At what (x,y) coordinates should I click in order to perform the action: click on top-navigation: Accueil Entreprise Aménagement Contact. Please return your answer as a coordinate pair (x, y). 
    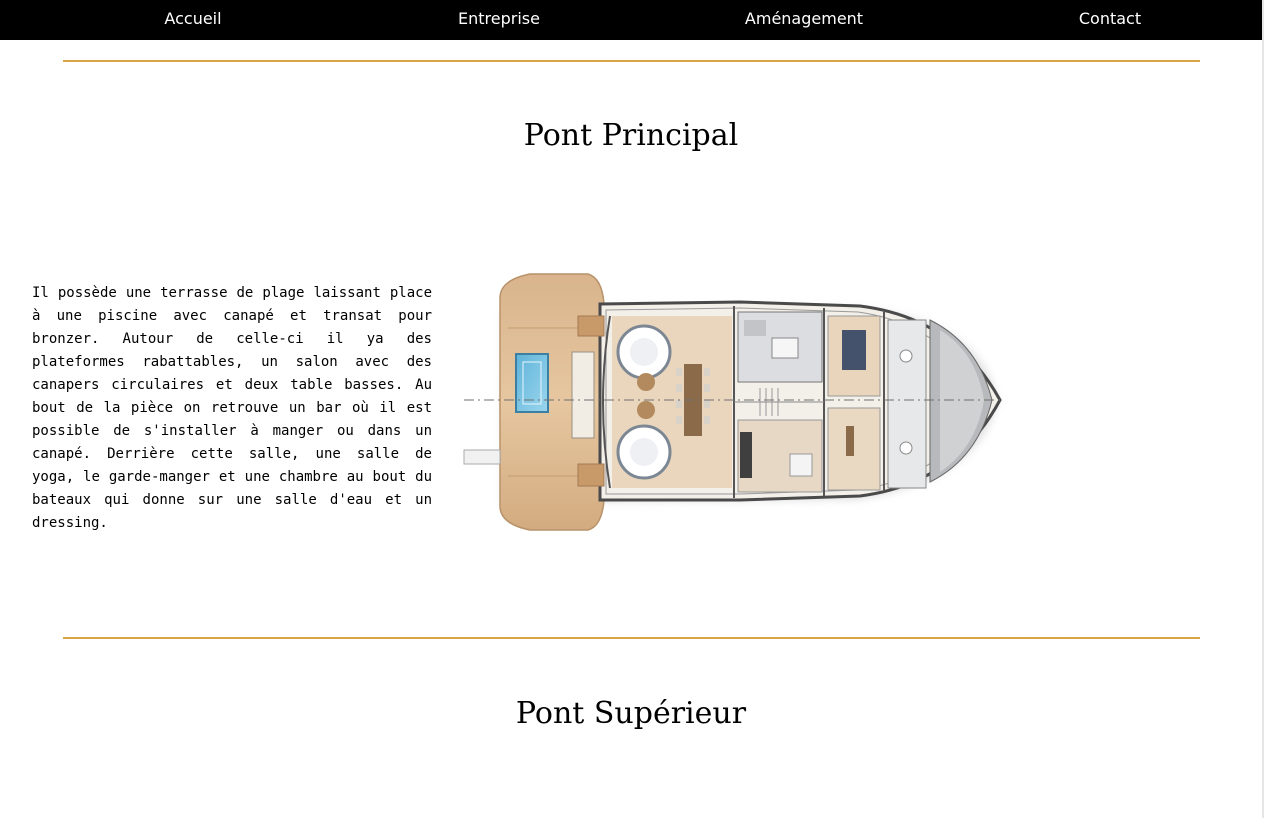
    Looking at the image, I should click on (631, 20).